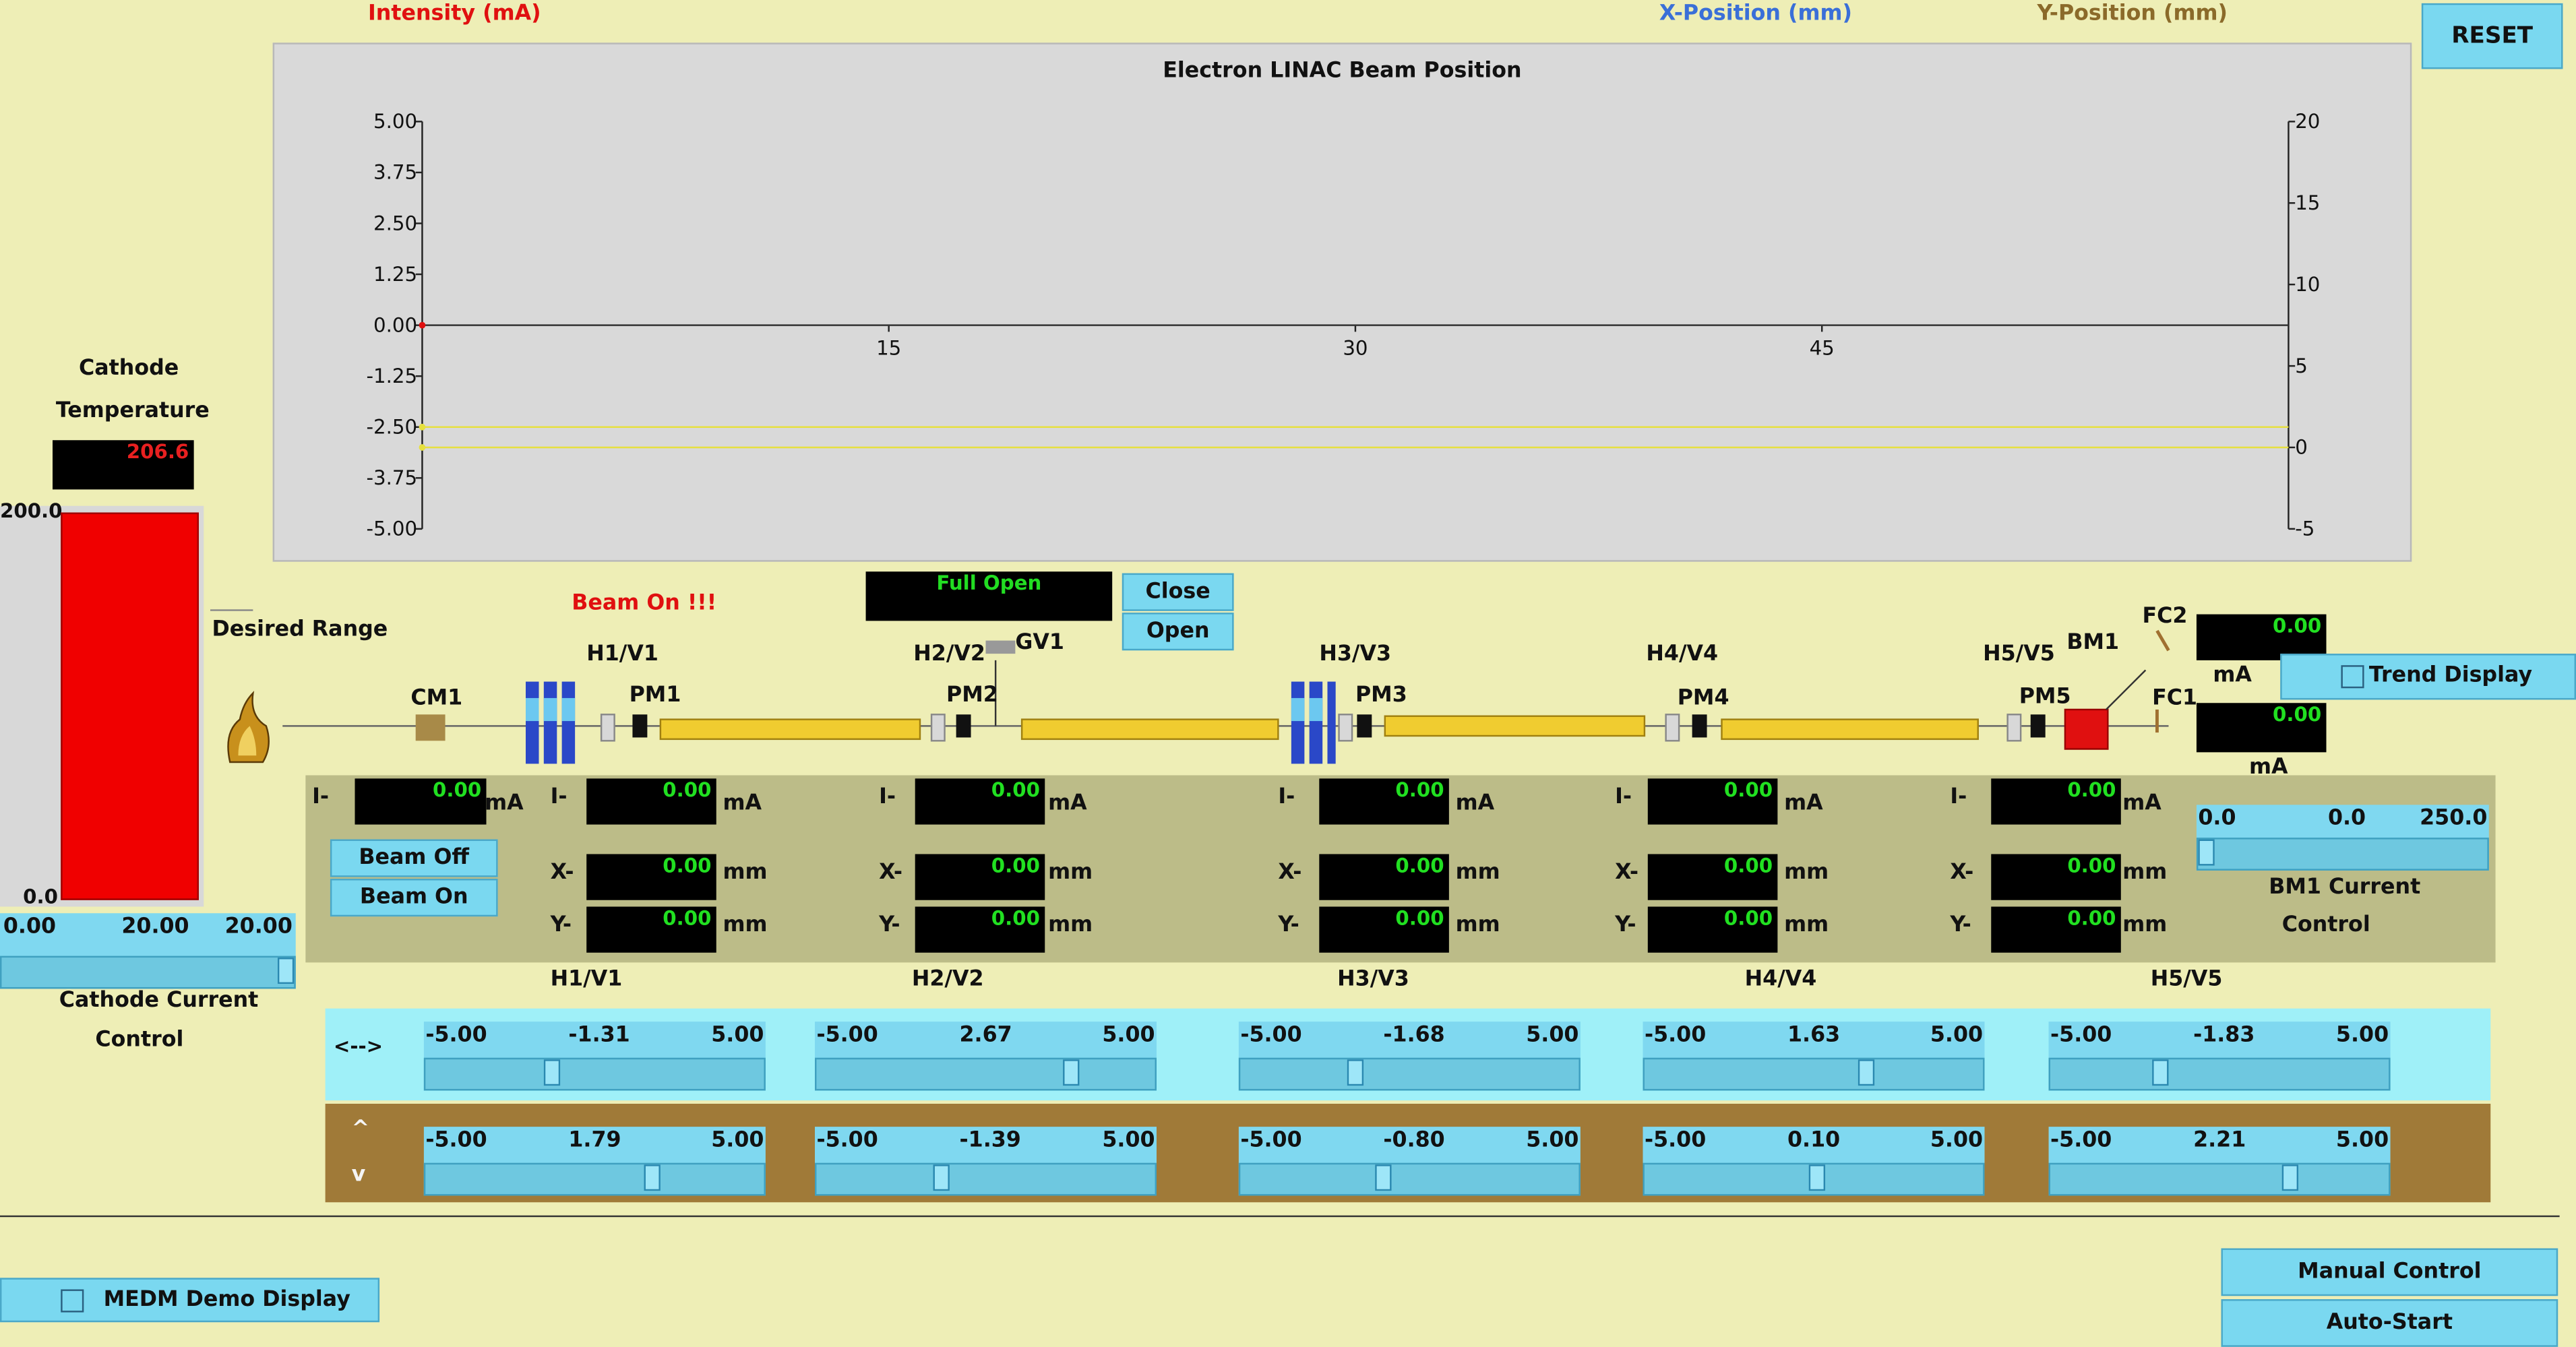  I want to click on vertical-steer-slider-5: -5.00 2.21 5.00, so click(2219, 1162).